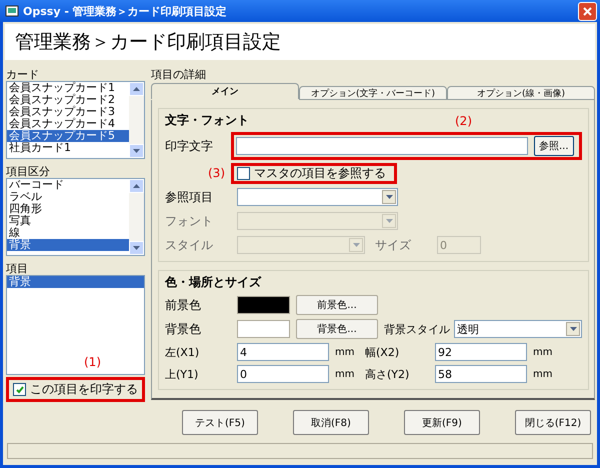  I want to click on list-item: 写真, so click(68, 221).